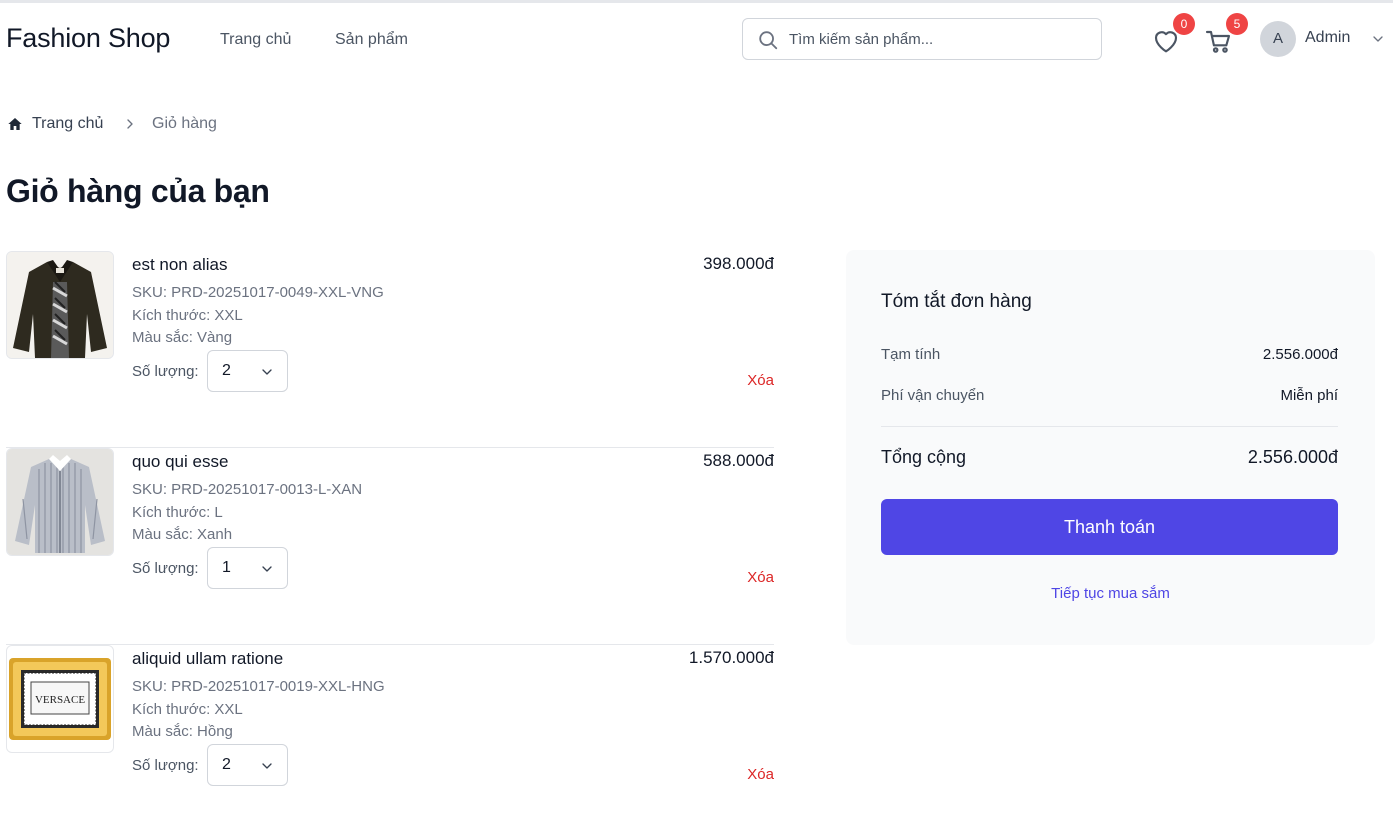 The width and height of the screenshot is (1393, 816). I want to click on breadcrumb-current: Giỏ hàng, so click(184, 123).